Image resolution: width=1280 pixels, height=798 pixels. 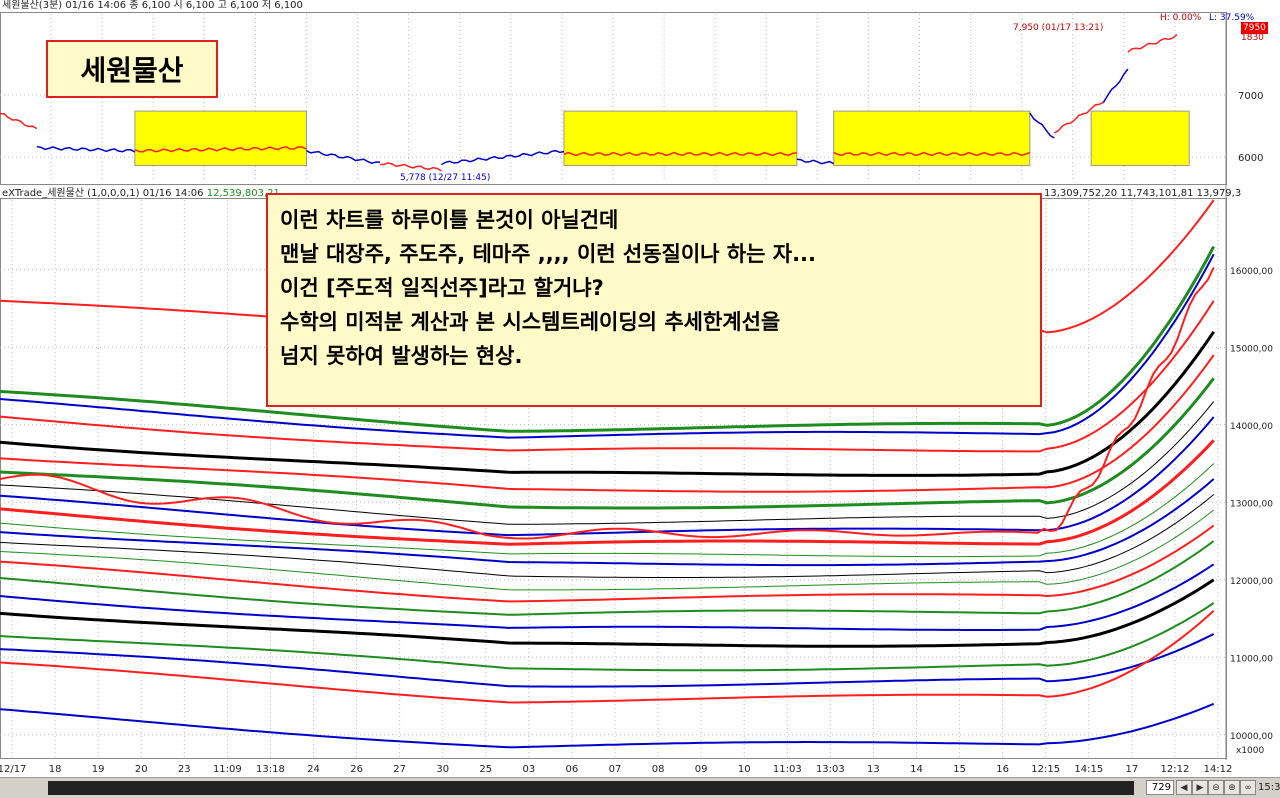 What do you see at coordinates (1251, 659) in the screenshot?
I see `bottom-y-tick-label: 11000,00` at bounding box center [1251, 659].